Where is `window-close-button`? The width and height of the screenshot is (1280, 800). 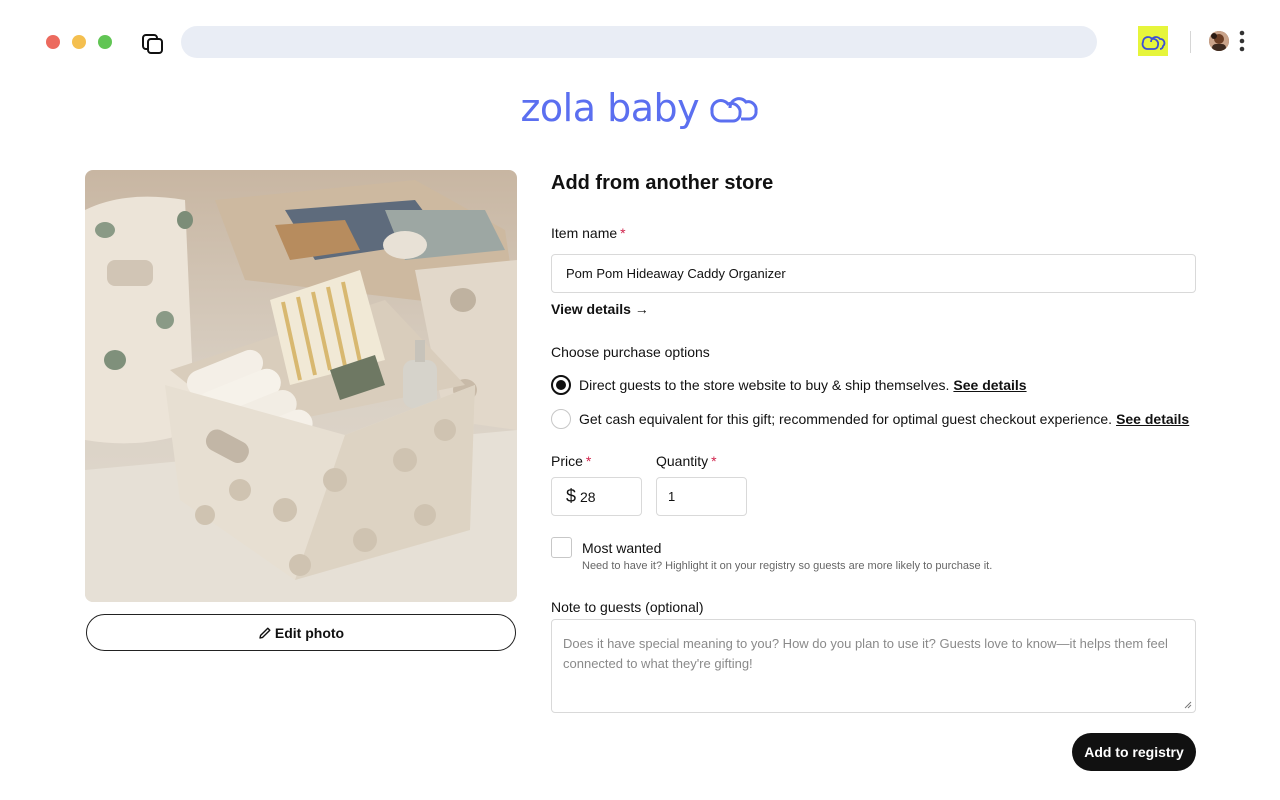
window-close-button is located at coordinates (53, 42).